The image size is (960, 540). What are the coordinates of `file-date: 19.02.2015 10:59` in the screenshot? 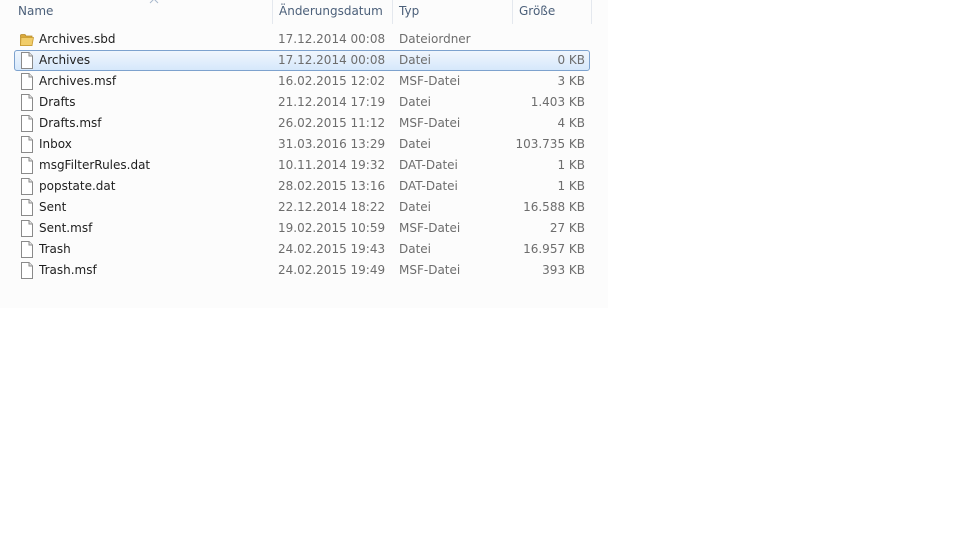 It's located at (332, 228).